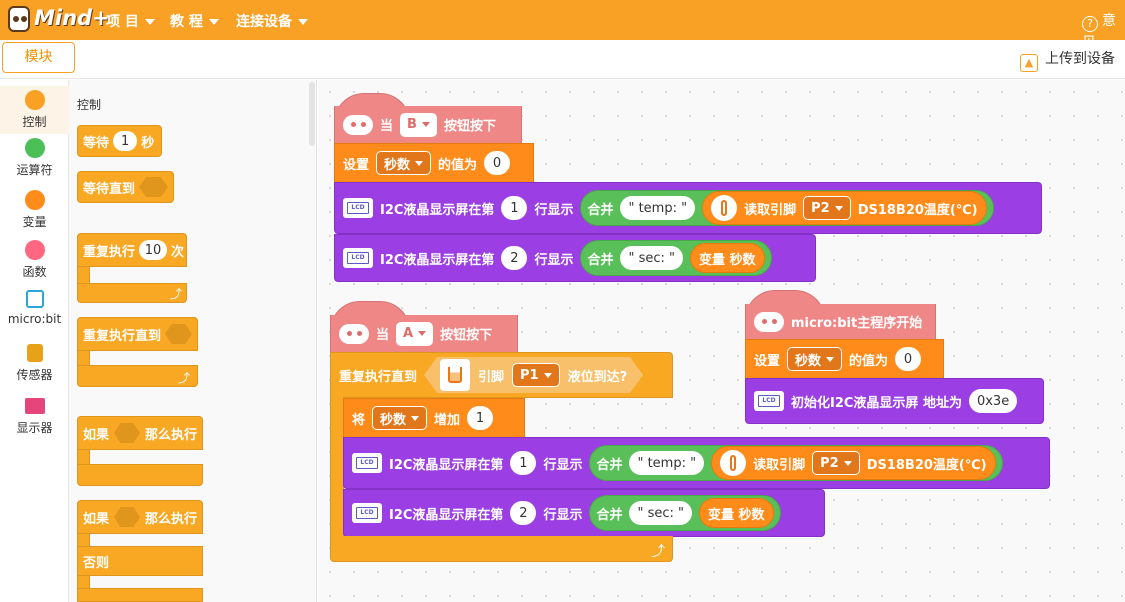  I want to click on microbit-main-start-block: micro:bit主程序开始, so click(840, 322).